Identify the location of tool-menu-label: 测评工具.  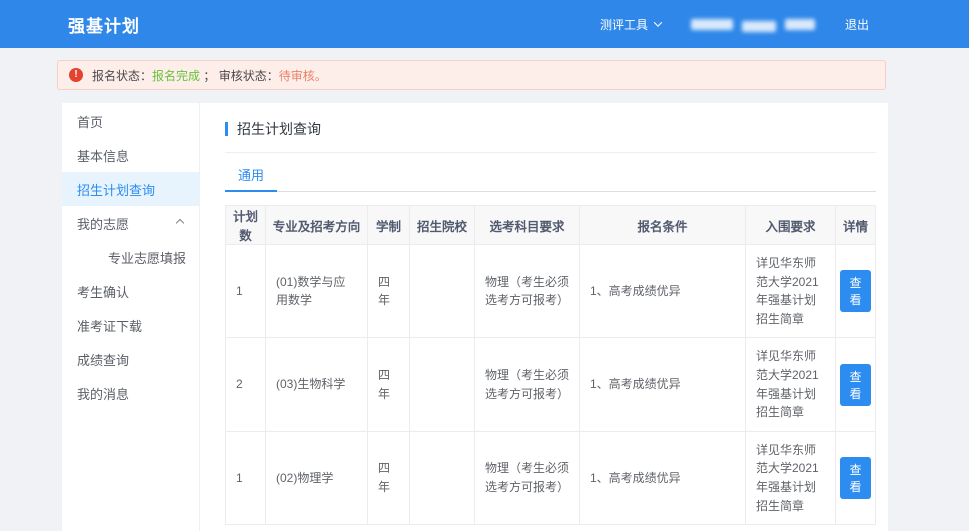
(623, 24).